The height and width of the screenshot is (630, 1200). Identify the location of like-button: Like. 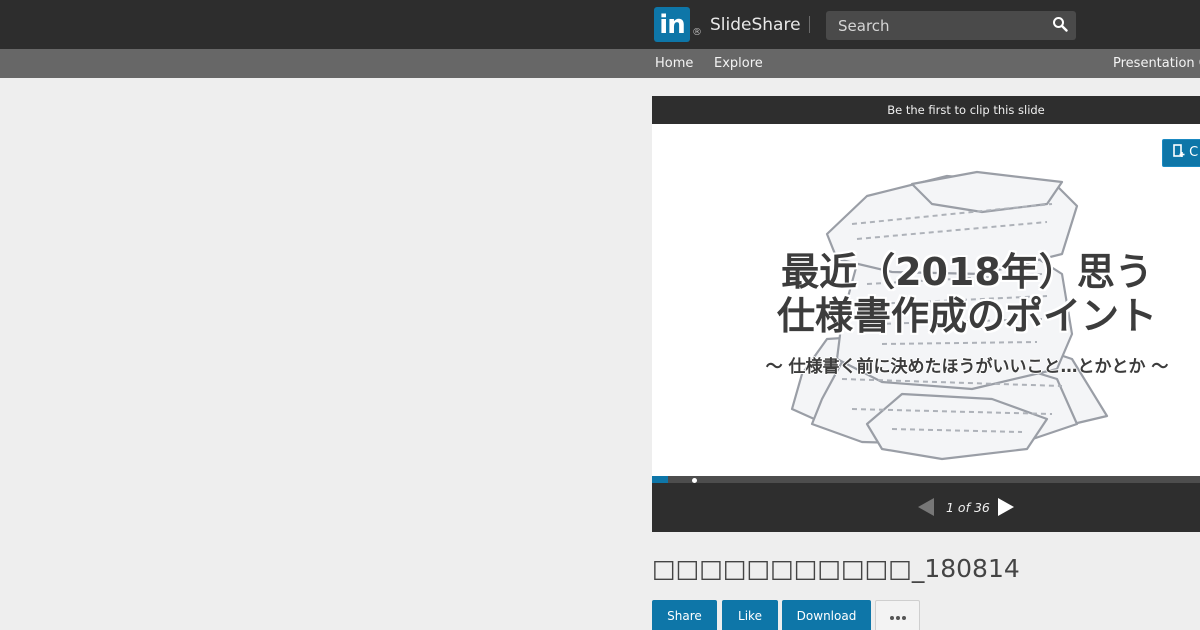
(750, 615).